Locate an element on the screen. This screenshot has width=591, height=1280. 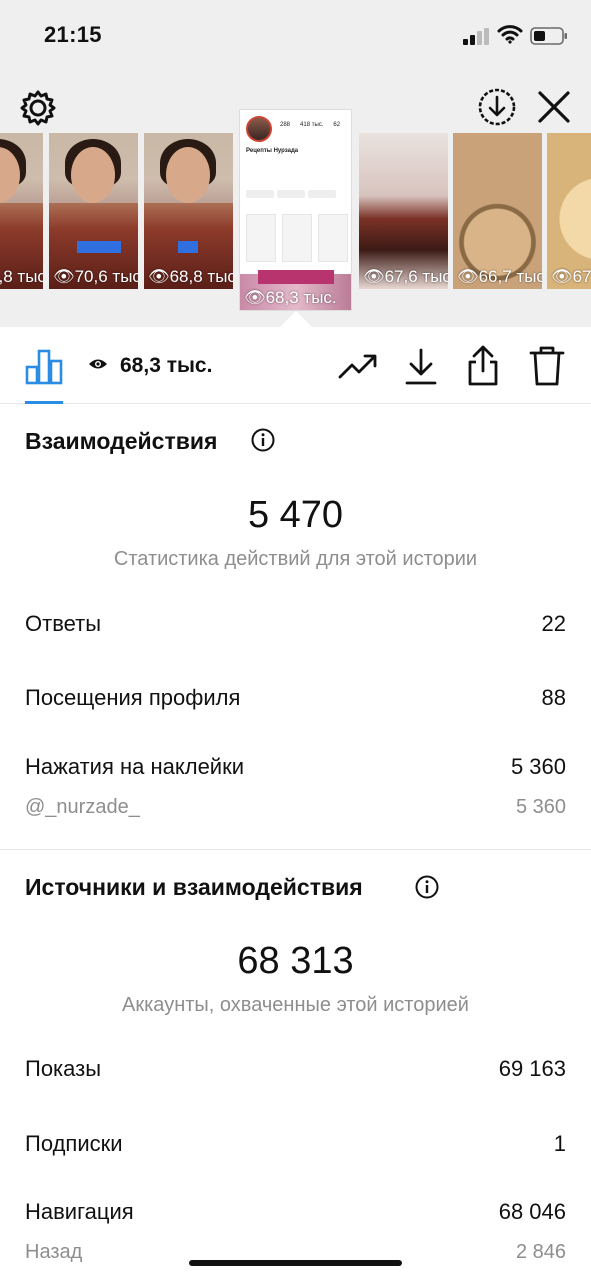
story-thumbnail: 👁67 is located at coordinates (569, 211).